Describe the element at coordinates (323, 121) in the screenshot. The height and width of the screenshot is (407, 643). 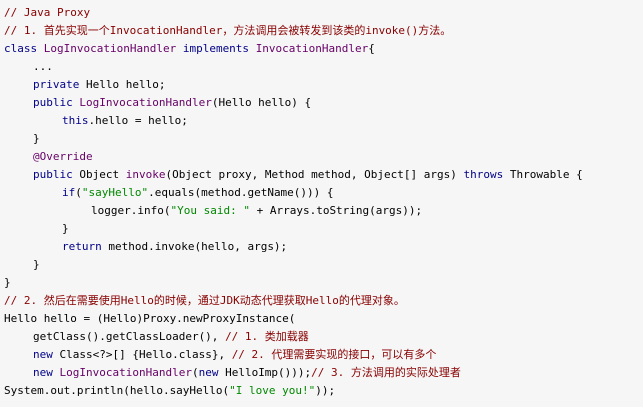
I see `code-line: this.hello = hello;` at that location.